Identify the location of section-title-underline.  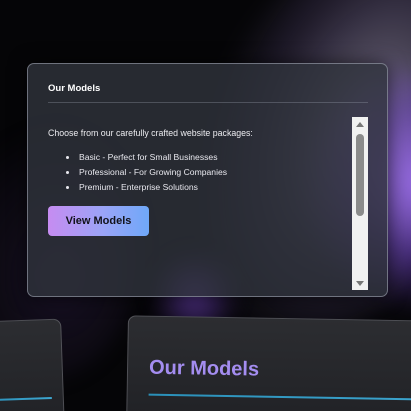
(279, 397).